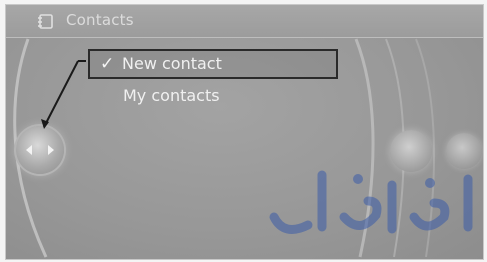 The height and width of the screenshot is (262, 487). Describe the element at coordinates (371, 202) in the screenshot. I see `watermark-logo` at that location.